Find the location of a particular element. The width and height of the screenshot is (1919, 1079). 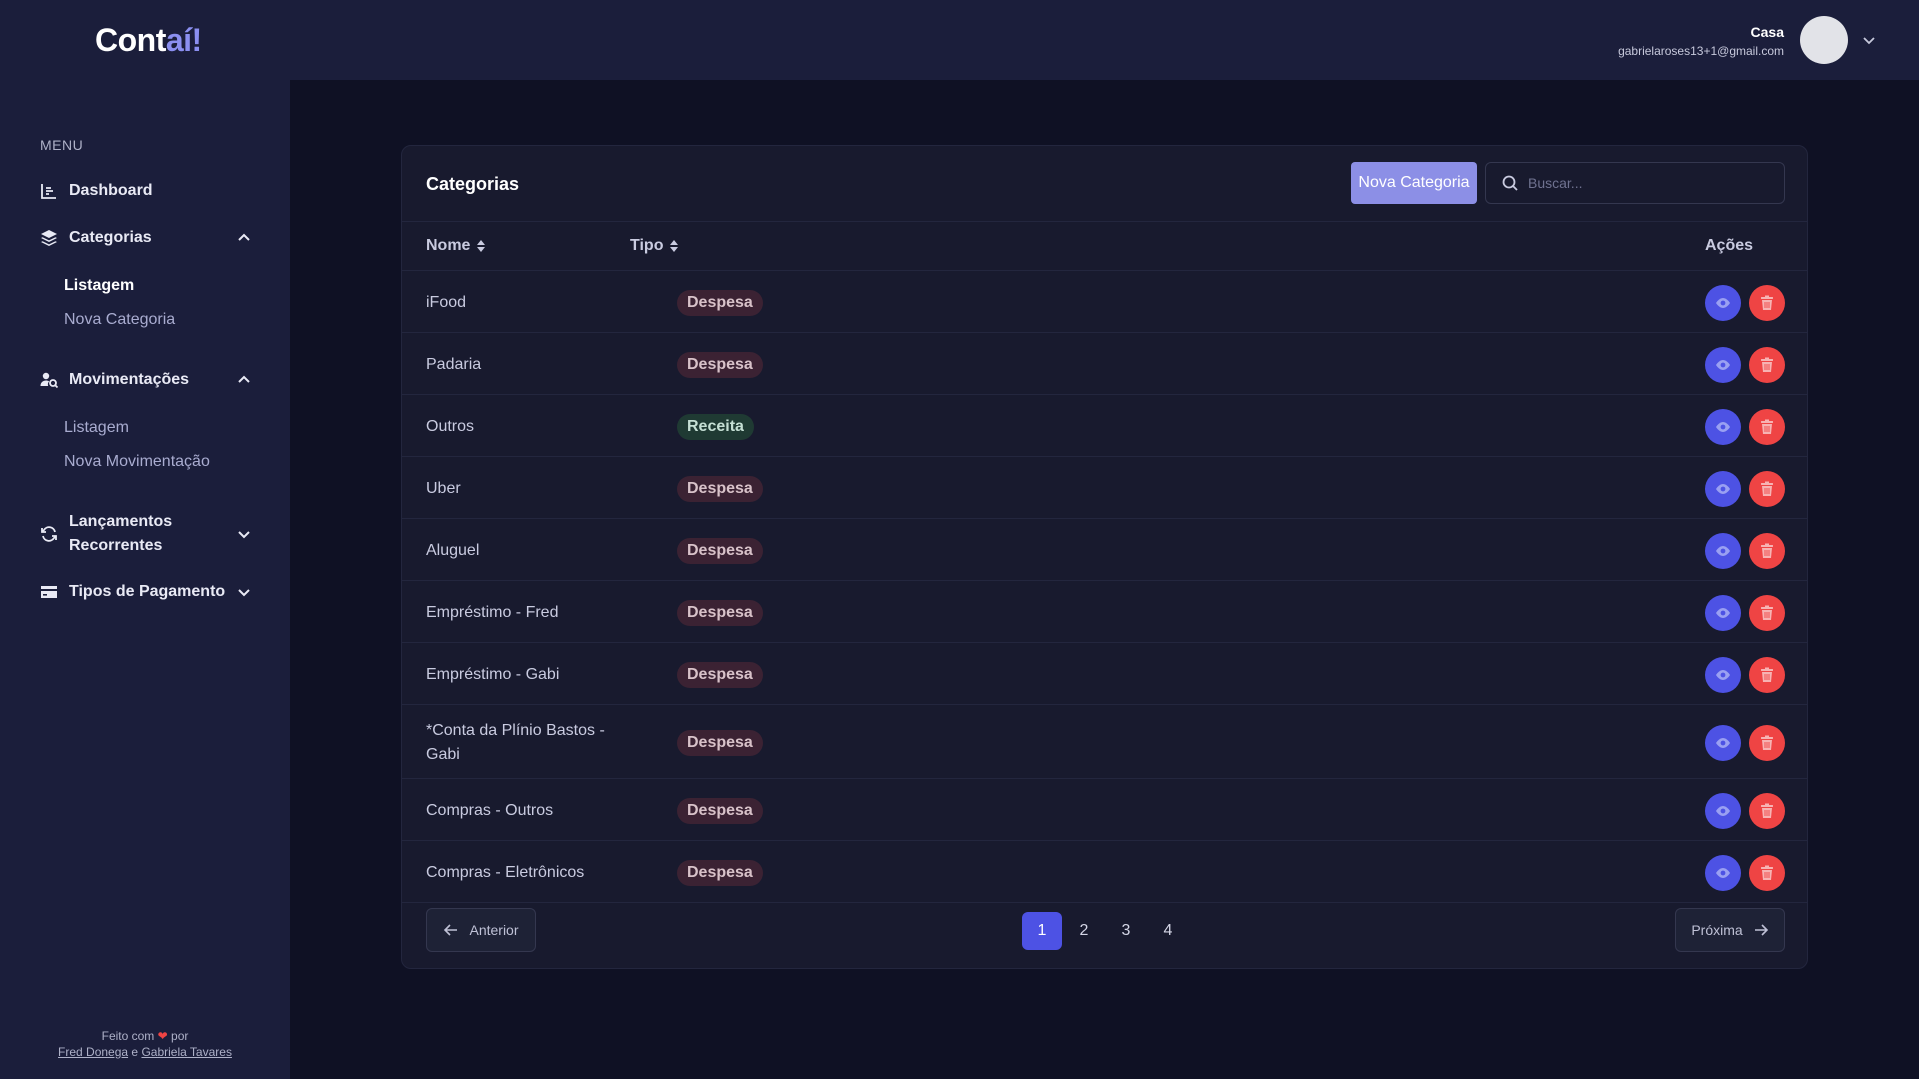

sidebar-item-nova-categoria: Nova Categoria is located at coordinates (119, 320).